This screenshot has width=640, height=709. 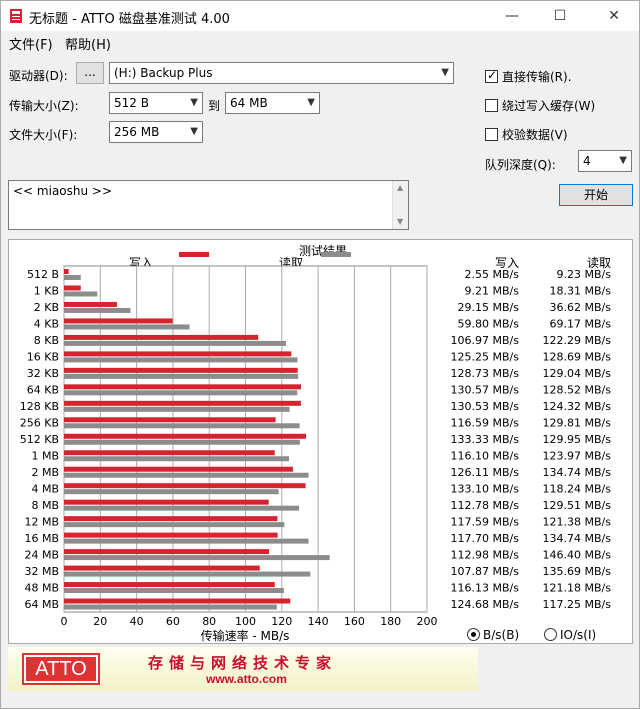 I want to click on menu-file: 文件(F), so click(x=31, y=43).